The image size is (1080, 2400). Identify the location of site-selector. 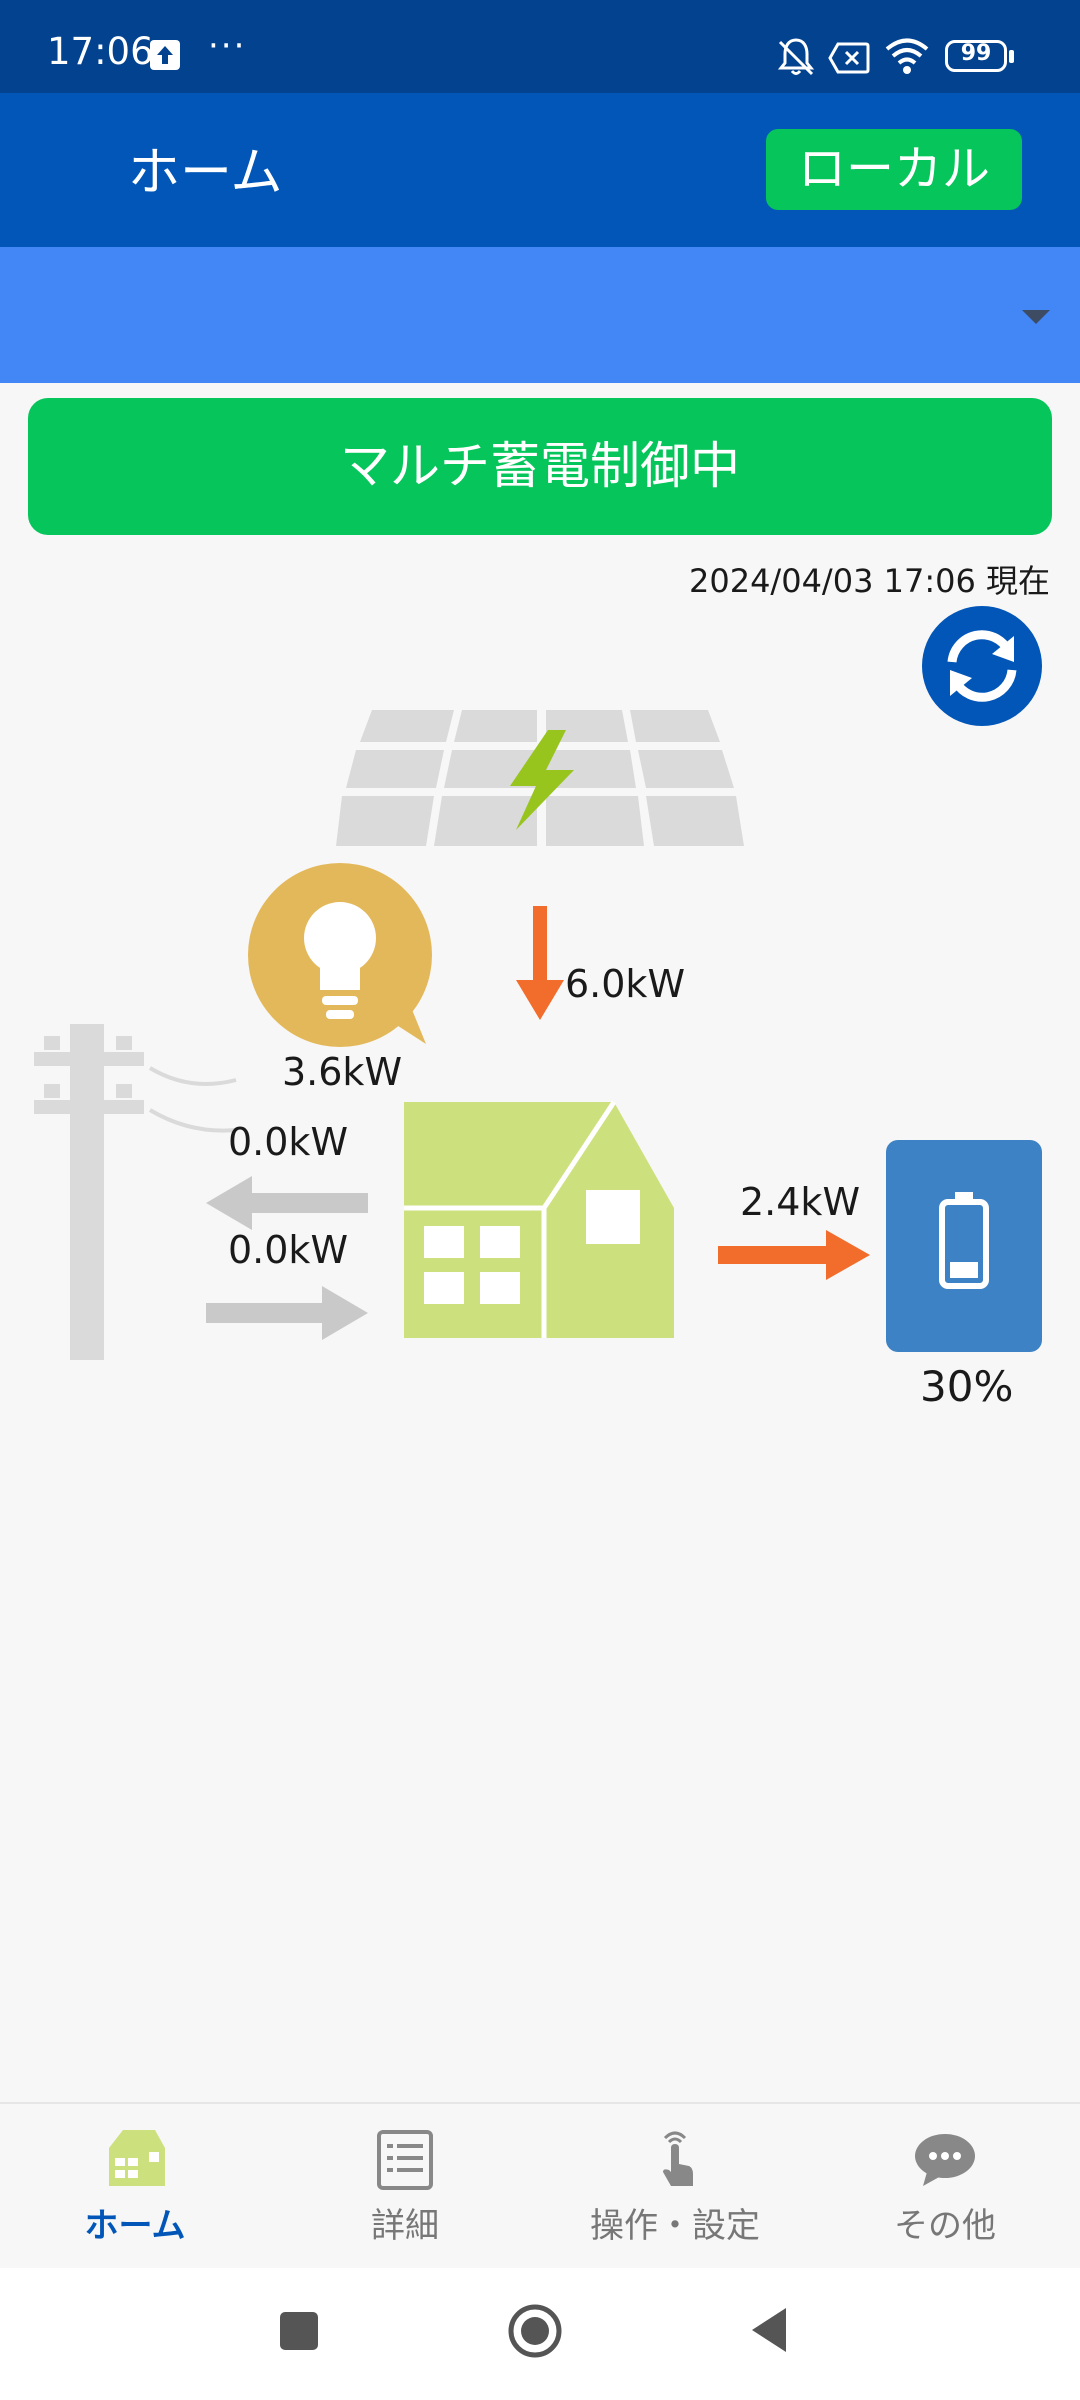
(540, 315).